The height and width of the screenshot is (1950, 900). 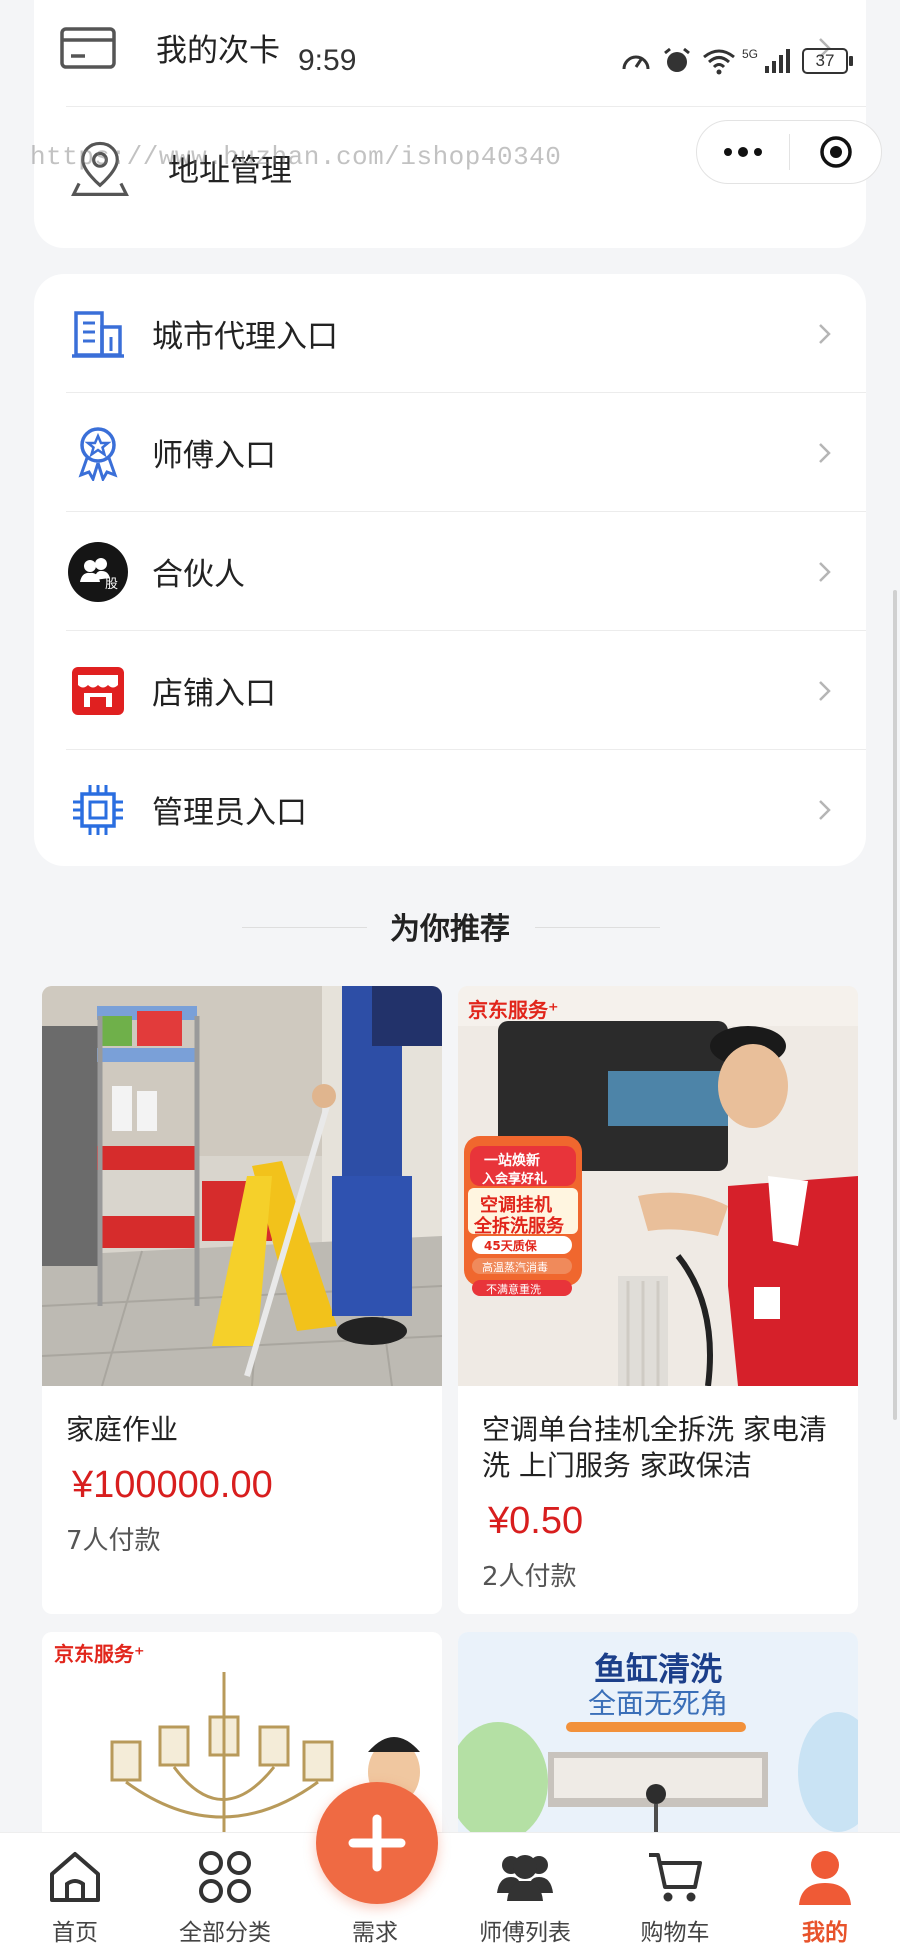 What do you see at coordinates (98, 334) in the screenshot?
I see `building-icon` at bounding box center [98, 334].